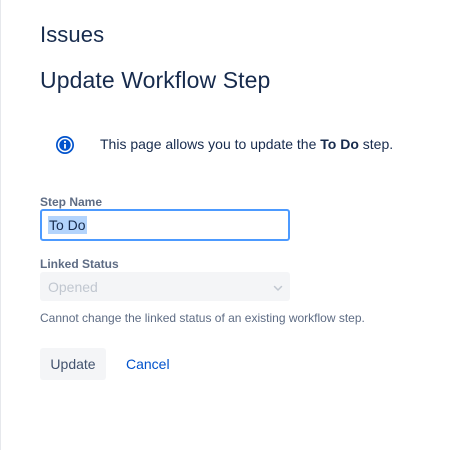 Image resolution: width=467 pixels, height=450 pixels. Describe the element at coordinates (73, 286) in the screenshot. I see `linked-status-value: Opened` at that location.